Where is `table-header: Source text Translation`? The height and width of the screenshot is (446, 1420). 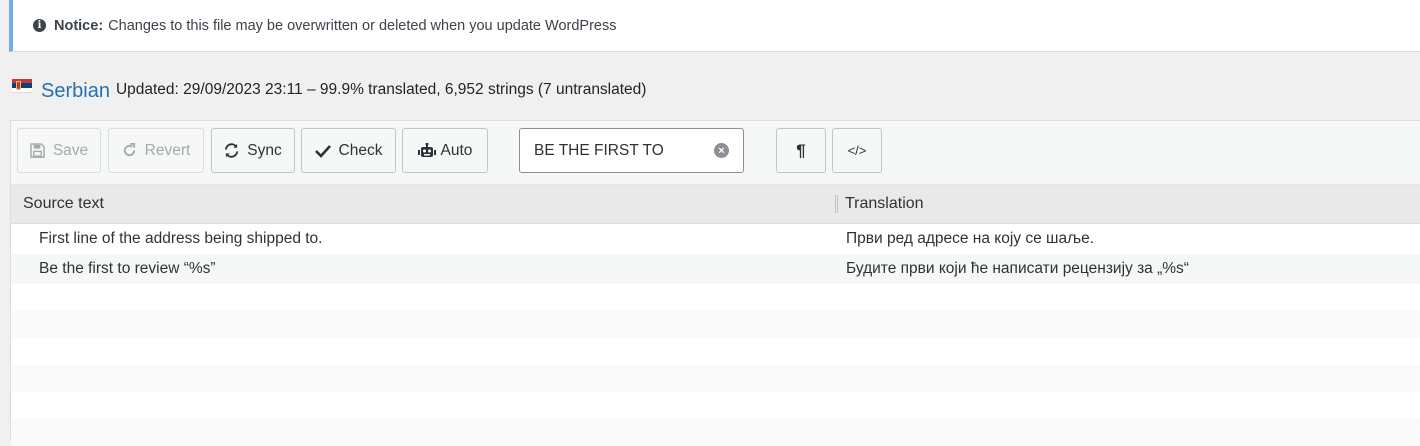
table-header: Source text Translation is located at coordinates (715, 204).